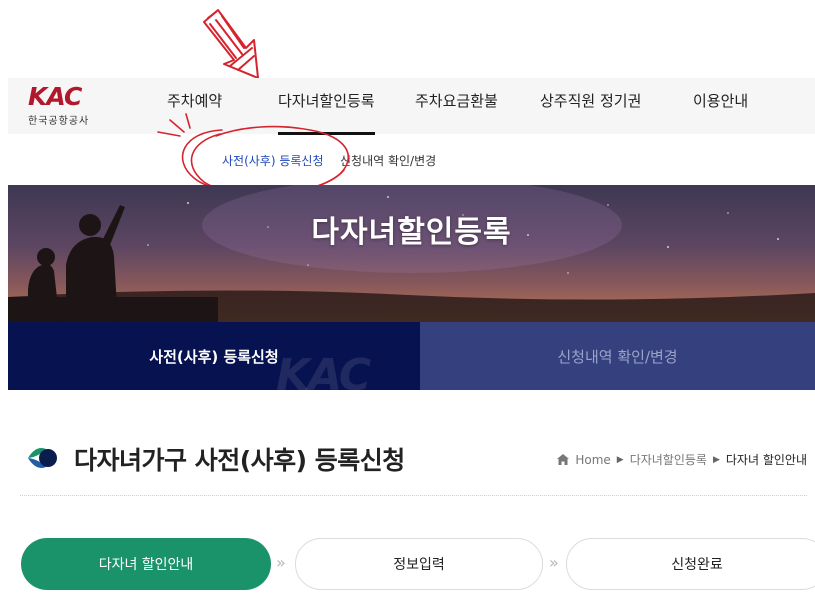 This screenshot has height=602, width=815. What do you see at coordinates (59, 121) in the screenshot?
I see `logo-text: 한국공항공사` at bounding box center [59, 121].